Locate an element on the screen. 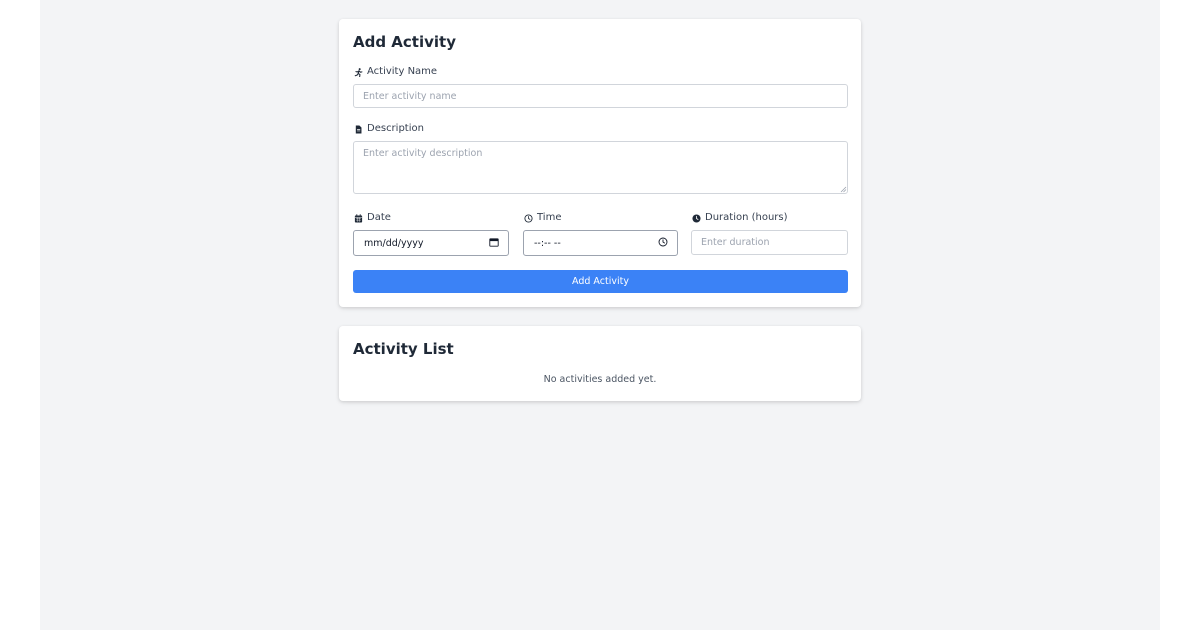  calendar-picker-icon is located at coordinates (494, 243).